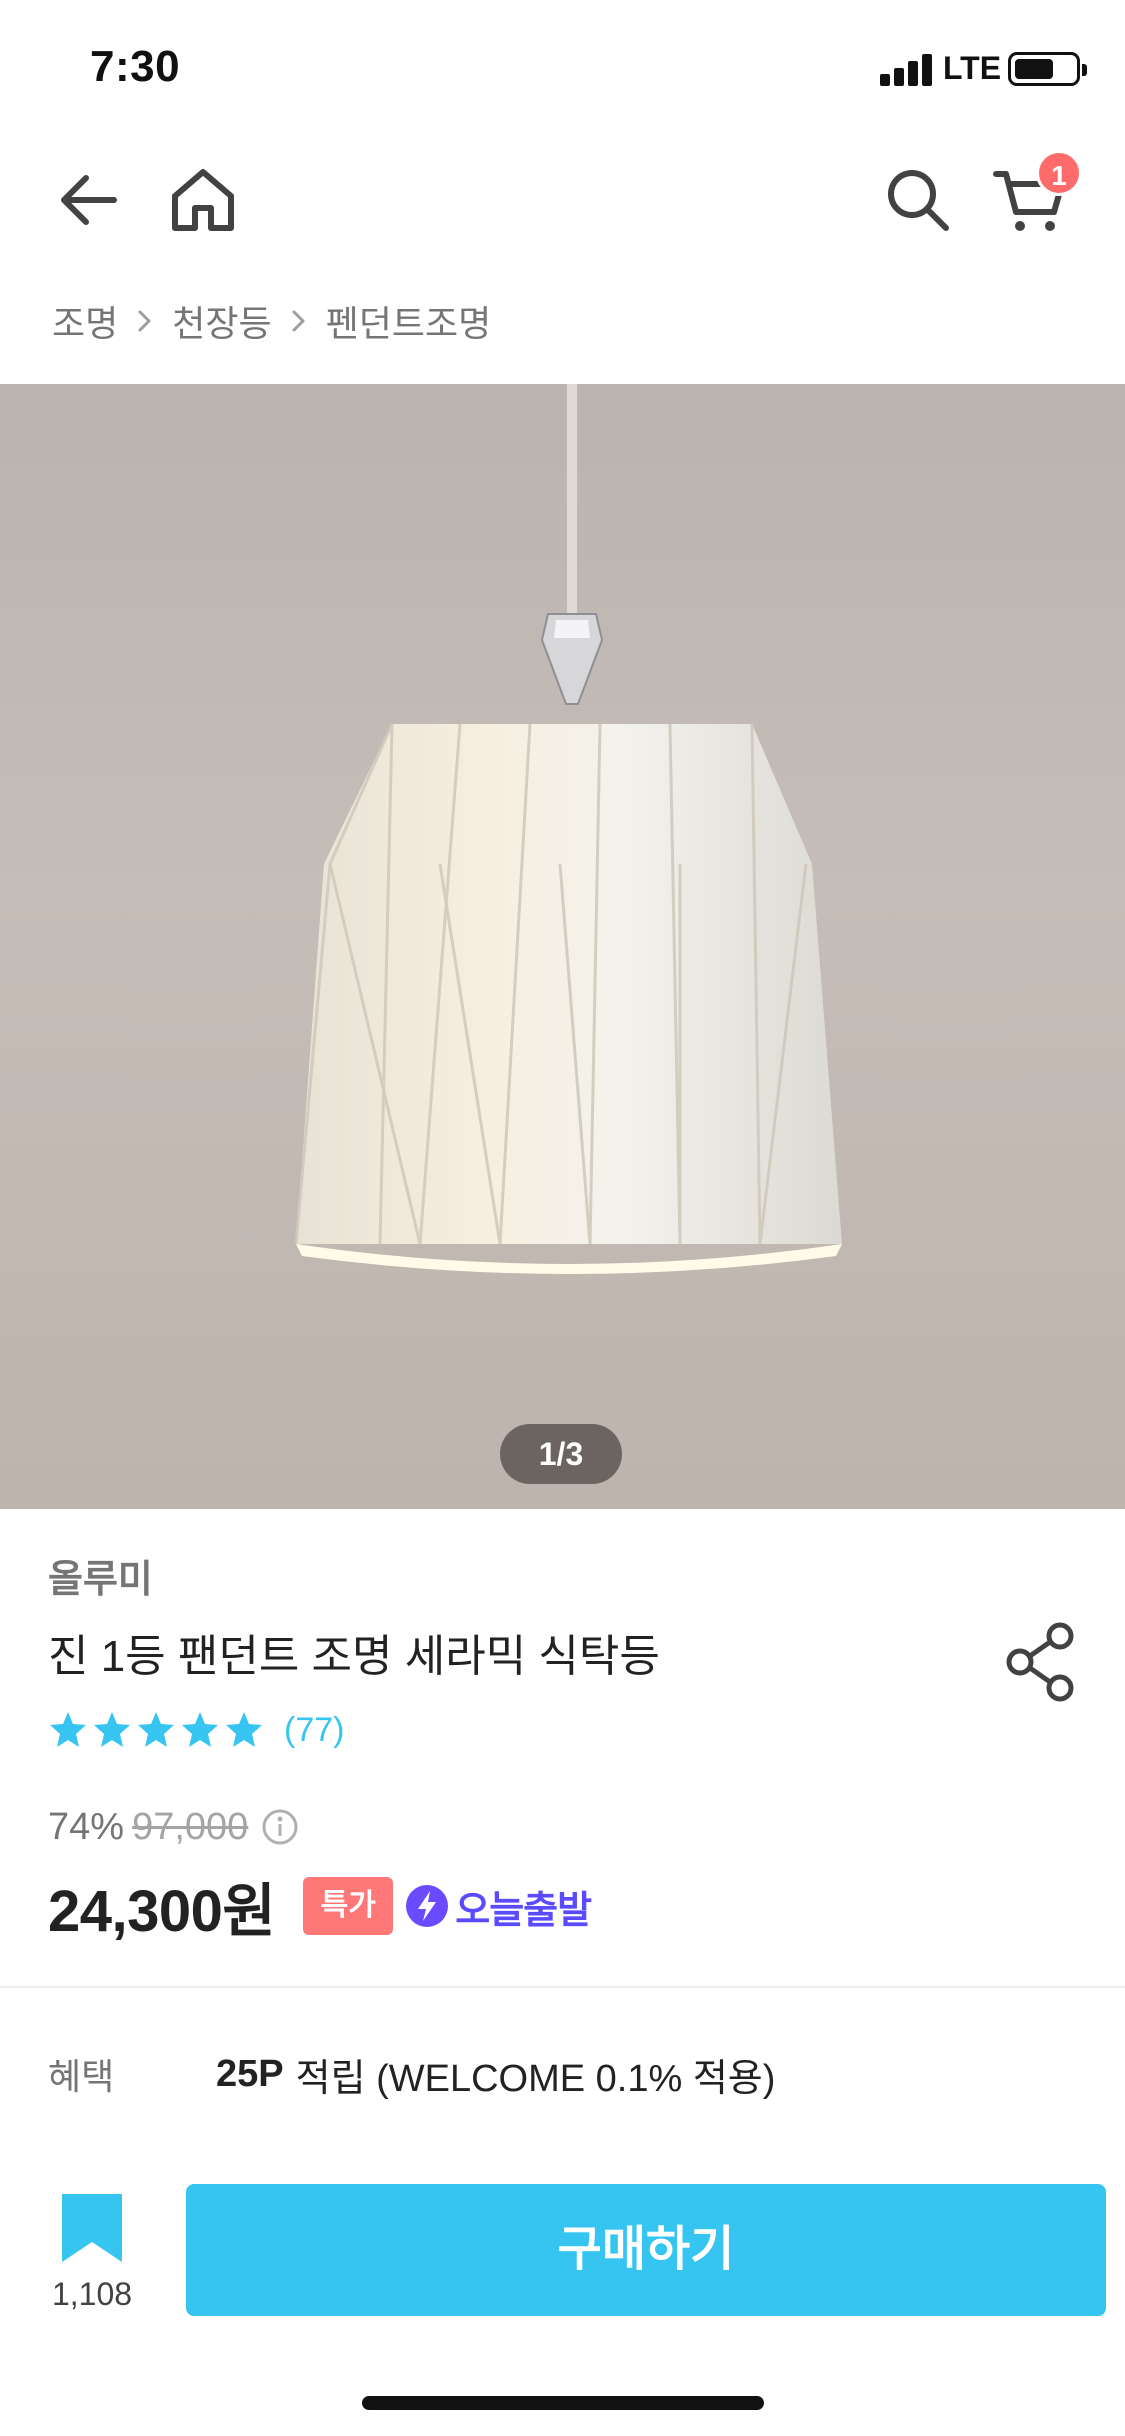  Describe the element at coordinates (162, 1911) in the screenshot. I see `sale-price: 24,300원` at that location.